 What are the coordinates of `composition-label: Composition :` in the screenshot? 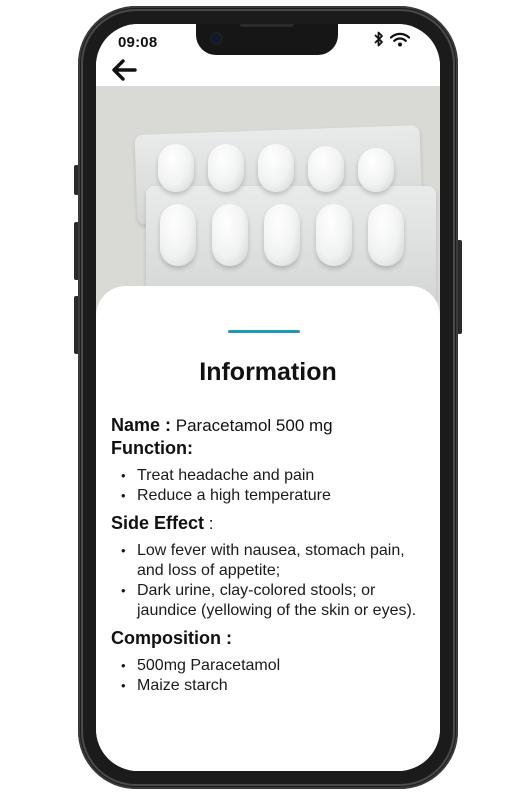 It's located at (171, 638).